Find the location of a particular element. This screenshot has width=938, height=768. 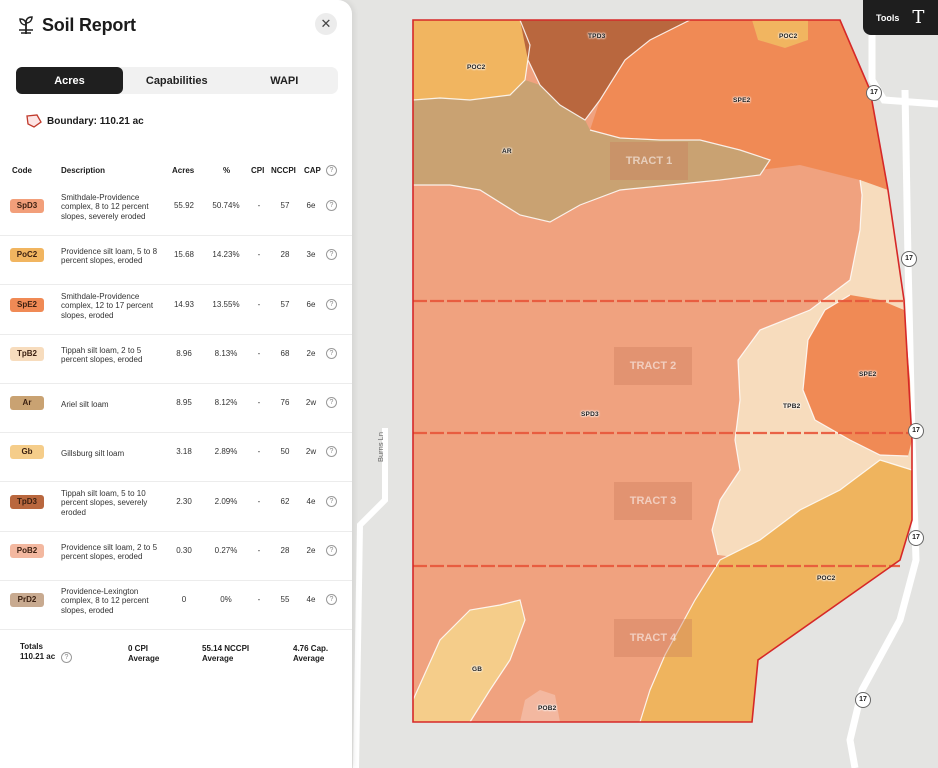

tract-1-label: TRACT 1 is located at coordinates (649, 161).